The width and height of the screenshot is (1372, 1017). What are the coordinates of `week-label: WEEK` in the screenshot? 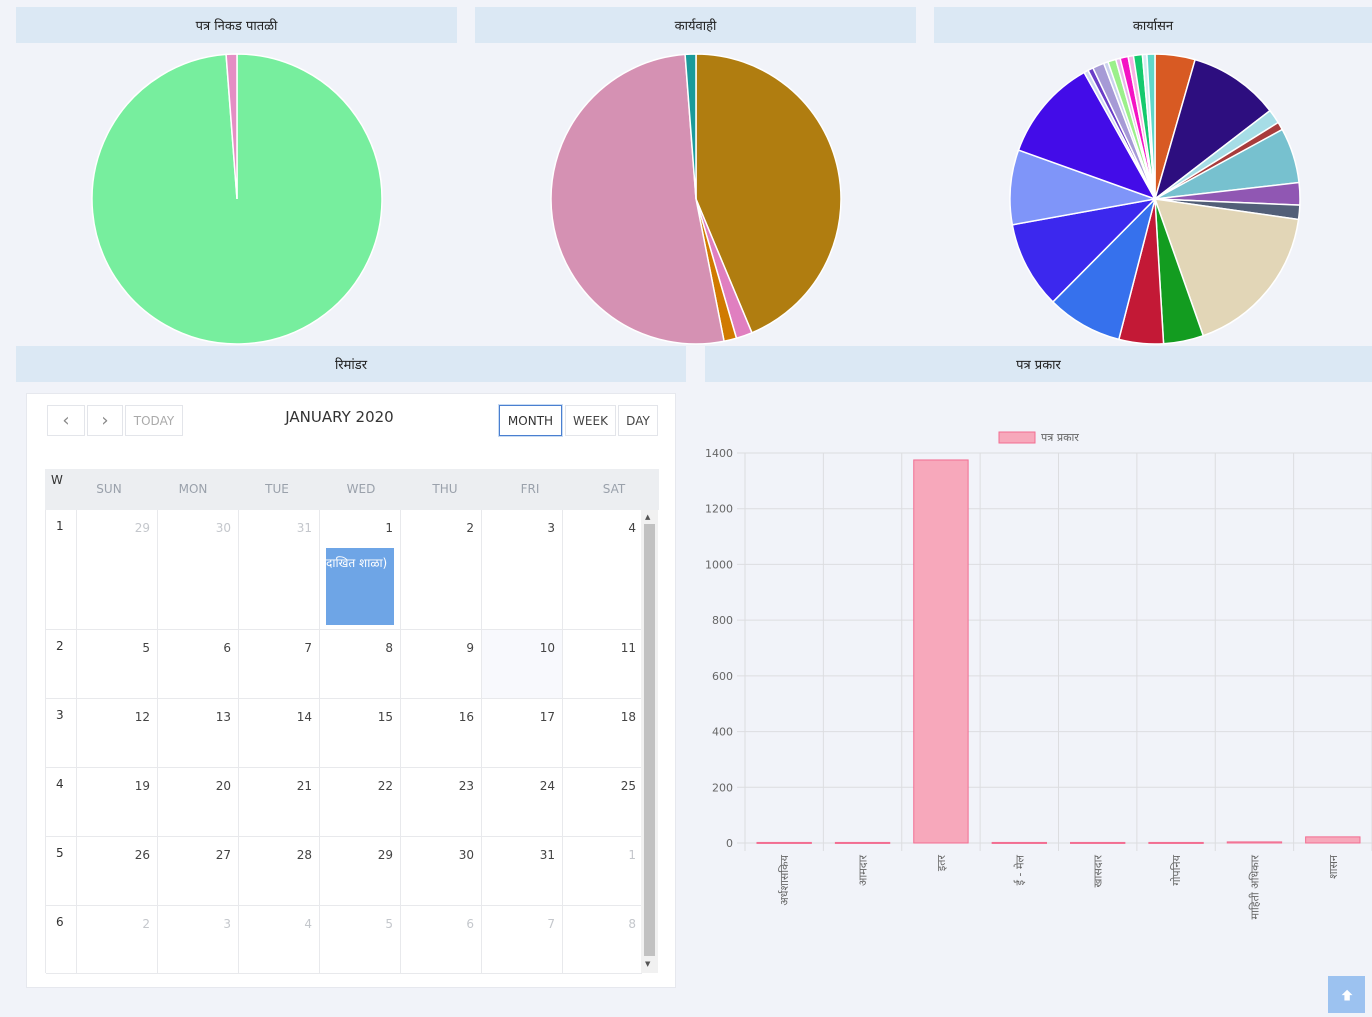 It's located at (590, 420).